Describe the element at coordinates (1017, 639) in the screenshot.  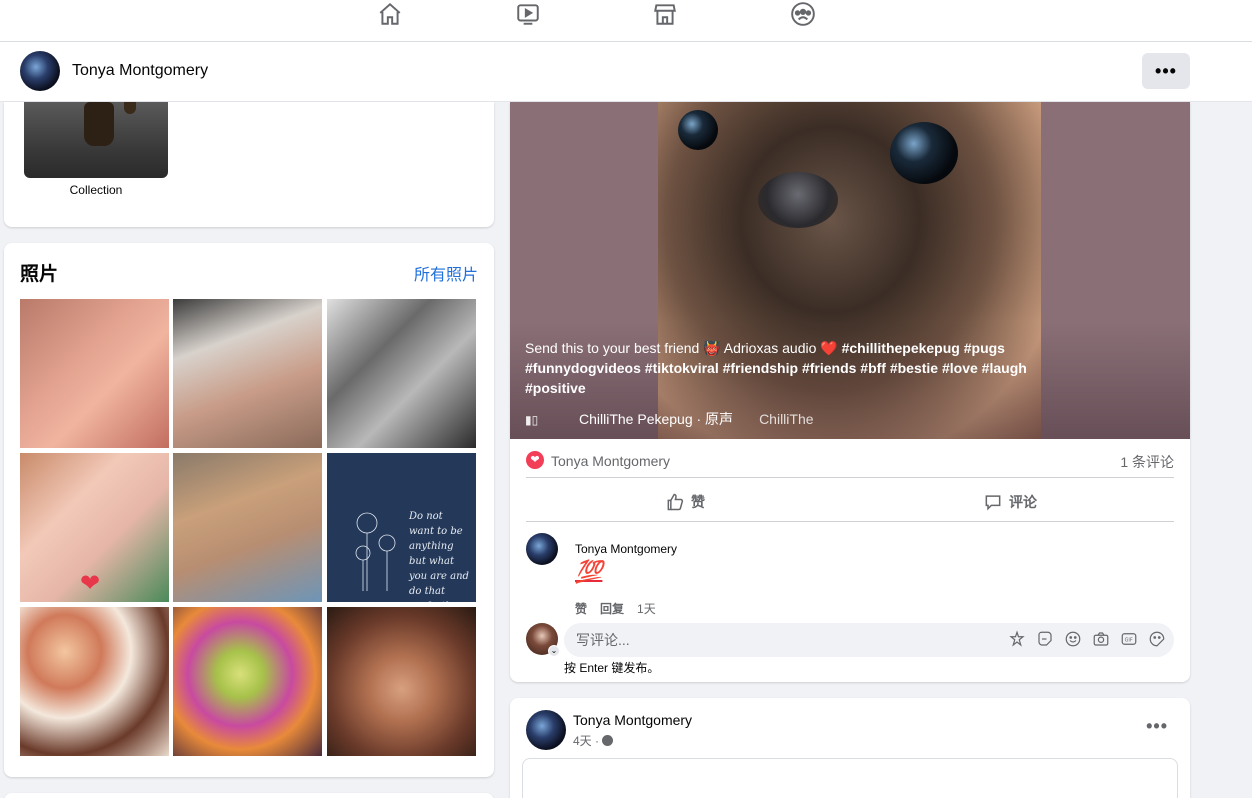
I see `avatar-sticker-icon` at that location.